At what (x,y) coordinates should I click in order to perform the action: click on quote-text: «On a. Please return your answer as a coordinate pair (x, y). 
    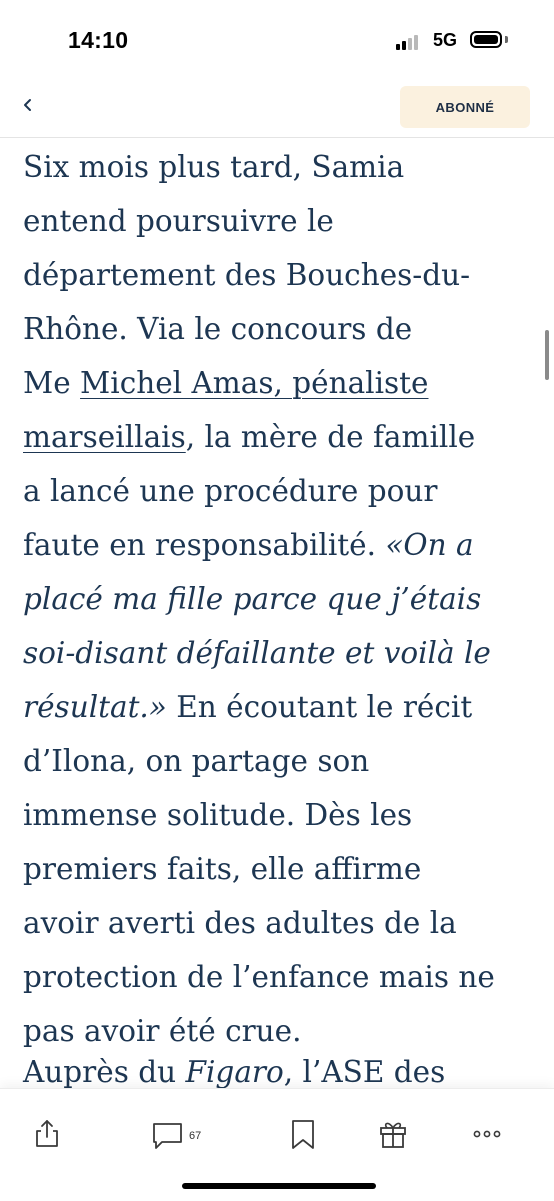
    Looking at the image, I should click on (429, 545).